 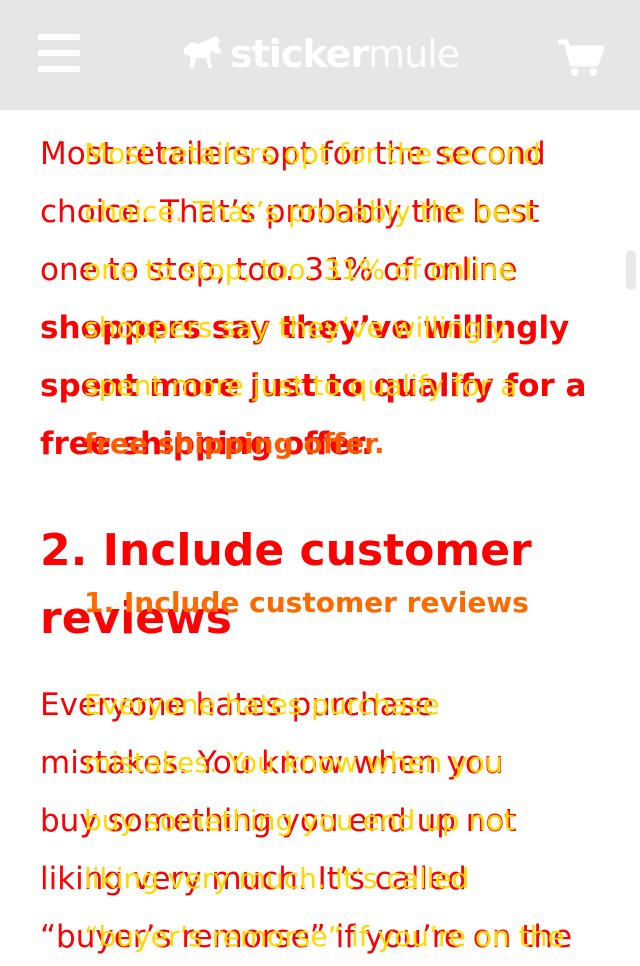 What do you see at coordinates (324, 936) in the screenshot?
I see `paragraph-line: “buyer’s remorse” if you’re on the` at bounding box center [324, 936].